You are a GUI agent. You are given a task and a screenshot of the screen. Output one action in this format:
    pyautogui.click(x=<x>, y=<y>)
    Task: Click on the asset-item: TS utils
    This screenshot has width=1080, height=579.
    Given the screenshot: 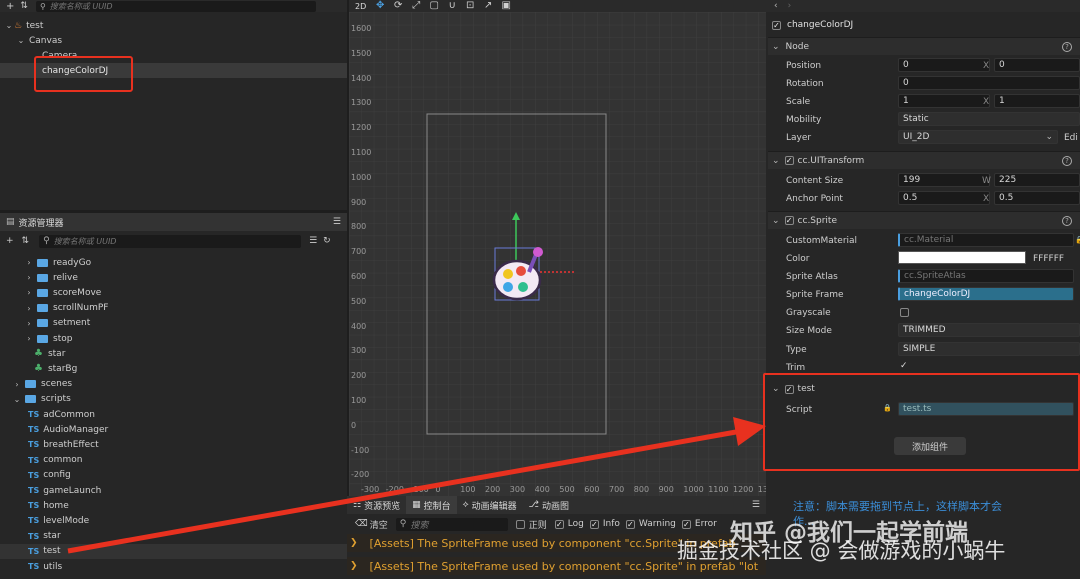 What is the action you would take?
    pyautogui.click(x=173, y=566)
    